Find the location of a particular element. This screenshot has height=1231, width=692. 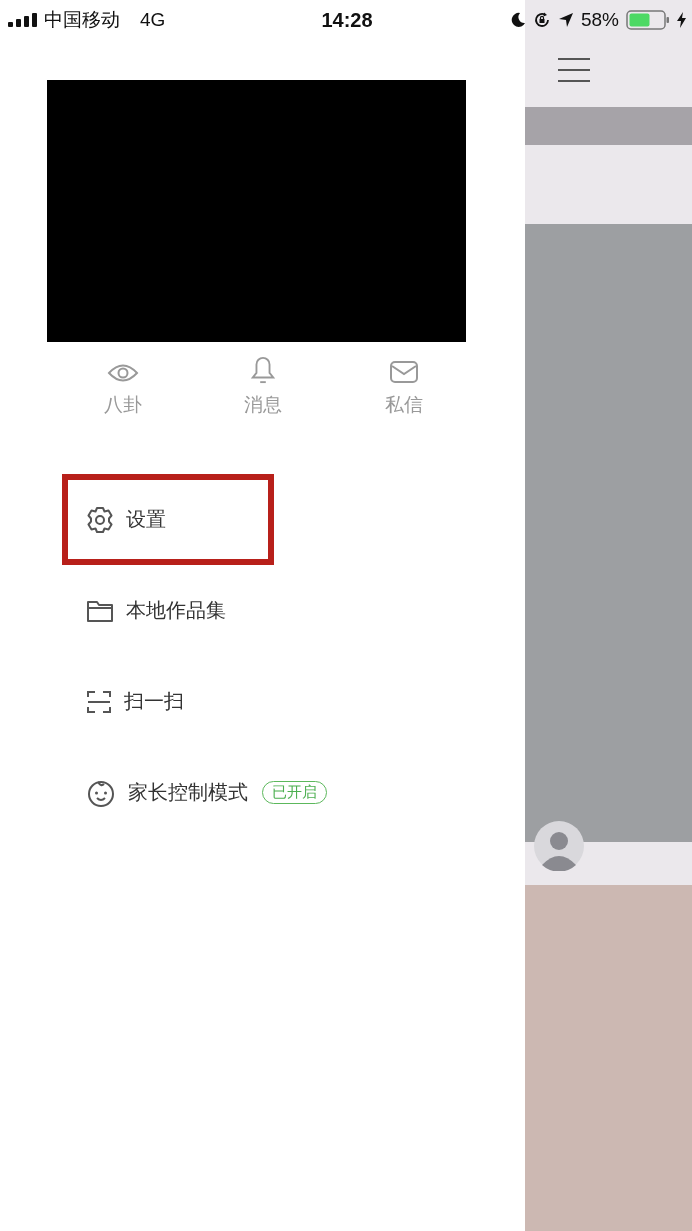

charging-icon is located at coordinates (681, 20).